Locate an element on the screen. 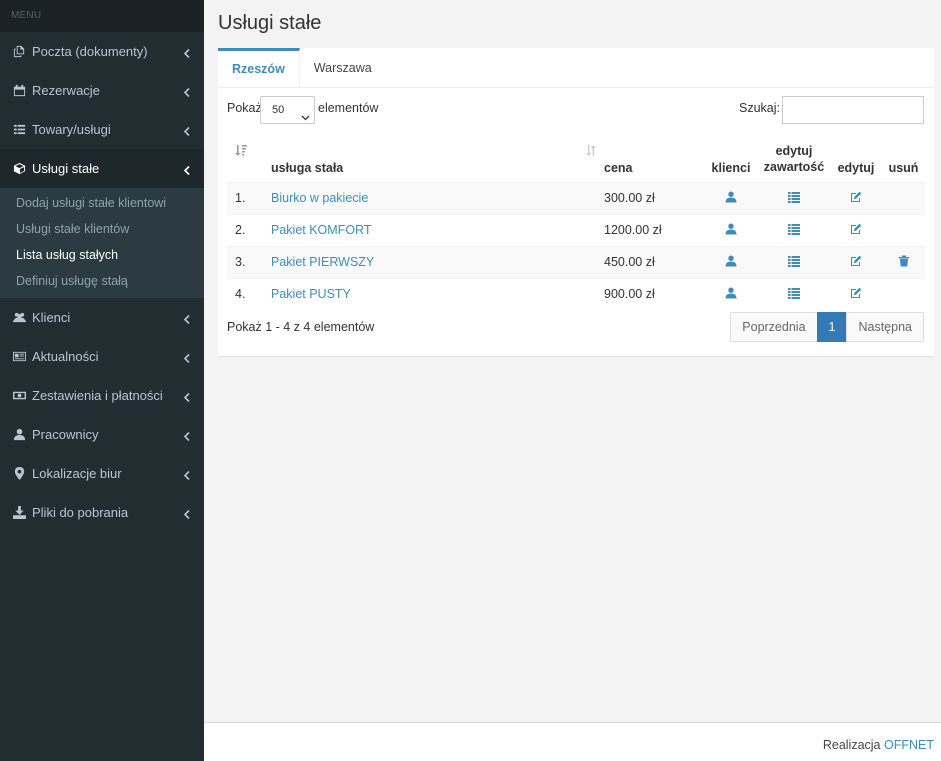 The width and height of the screenshot is (941, 761). sidebar-item-klienci: Klienci is located at coordinates (102, 317).